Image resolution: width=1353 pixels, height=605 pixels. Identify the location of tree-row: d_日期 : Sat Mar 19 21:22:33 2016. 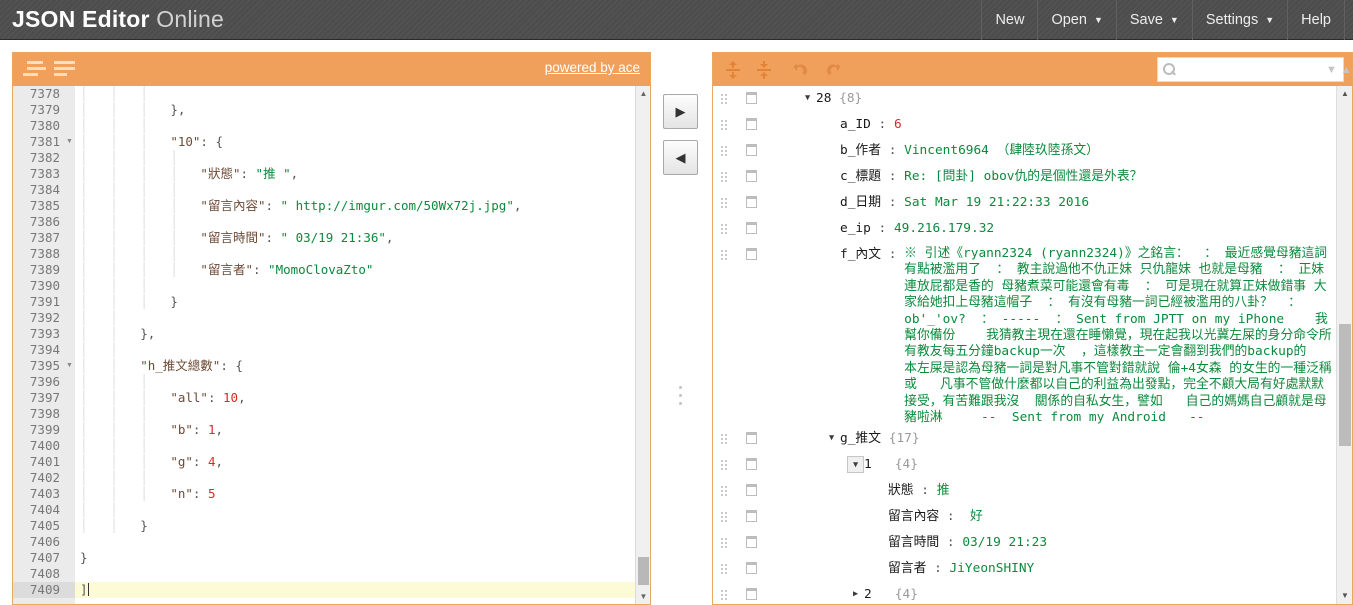
(1024, 203).